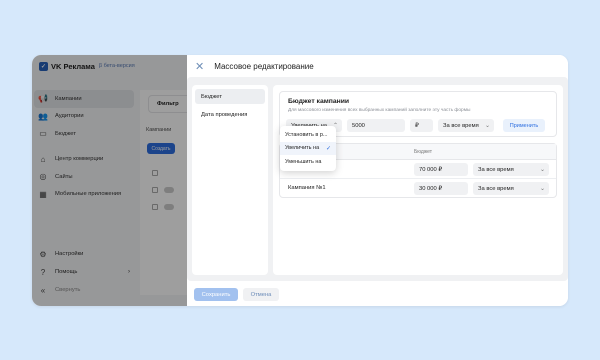 The width and height of the screenshot is (600, 360). What do you see at coordinates (524, 125) in the screenshot?
I see `apply-button: Применить` at bounding box center [524, 125].